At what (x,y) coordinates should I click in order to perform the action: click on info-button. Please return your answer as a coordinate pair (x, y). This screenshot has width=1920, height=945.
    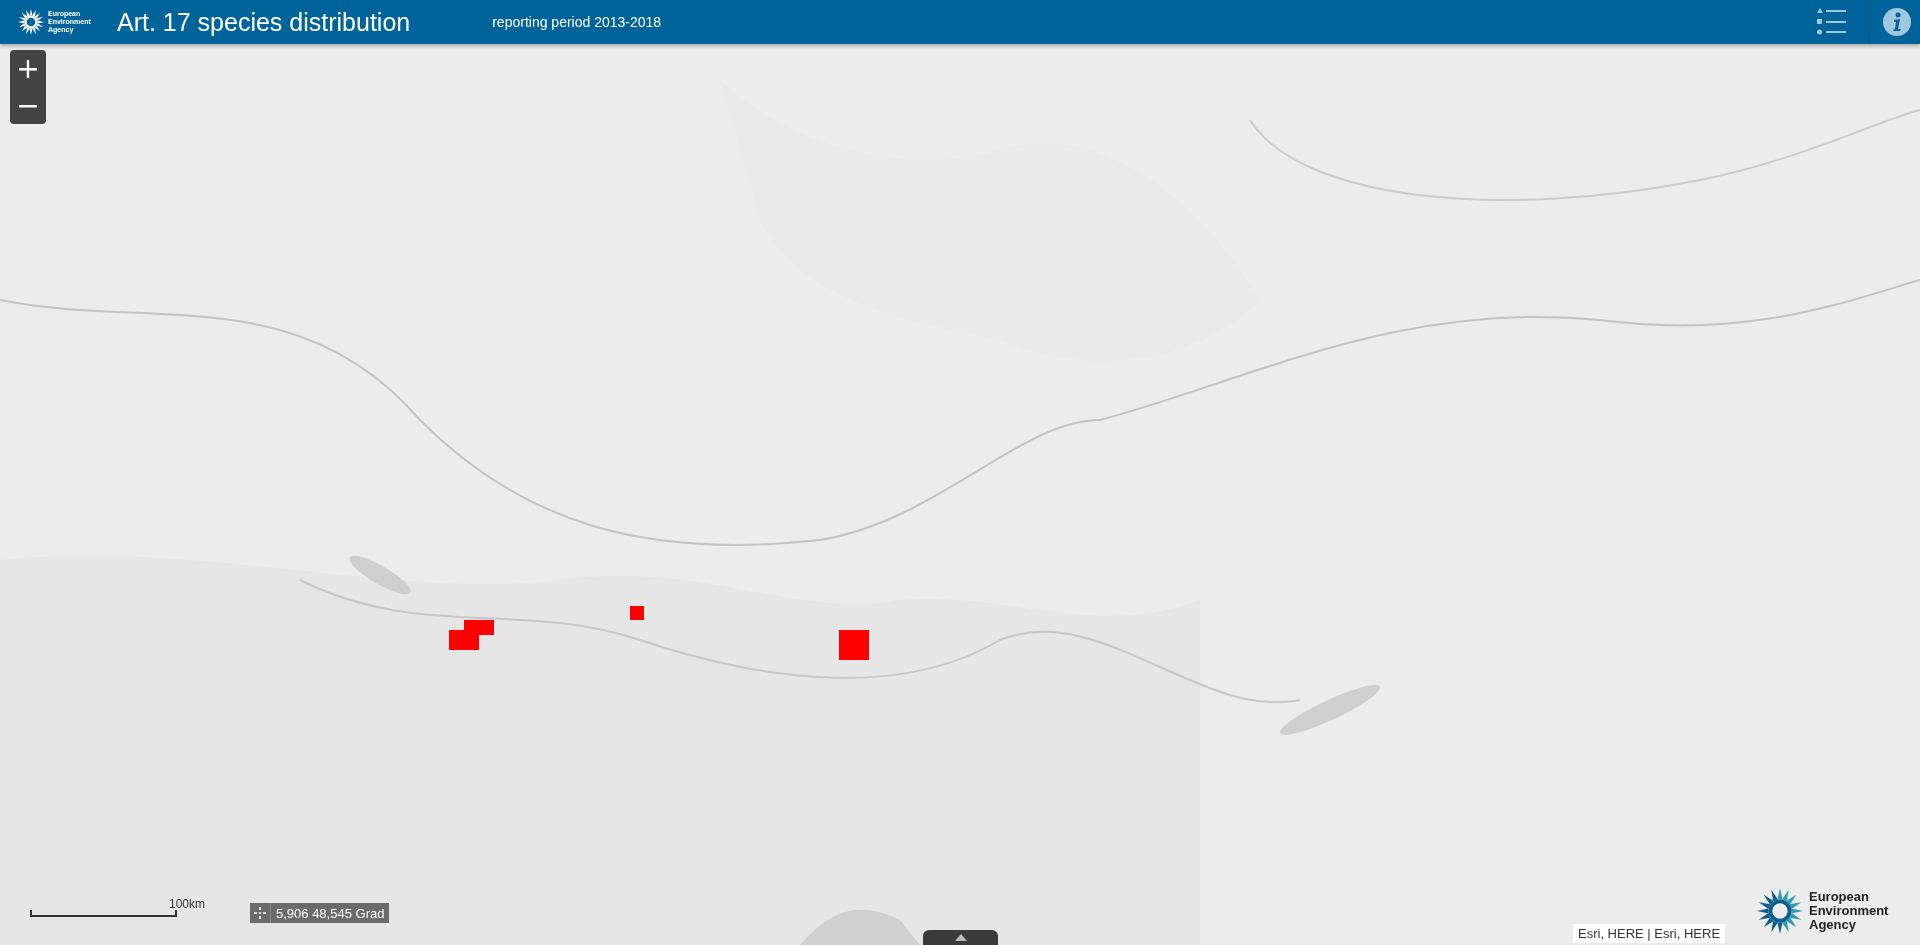
    Looking at the image, I should click on (1897, 22).